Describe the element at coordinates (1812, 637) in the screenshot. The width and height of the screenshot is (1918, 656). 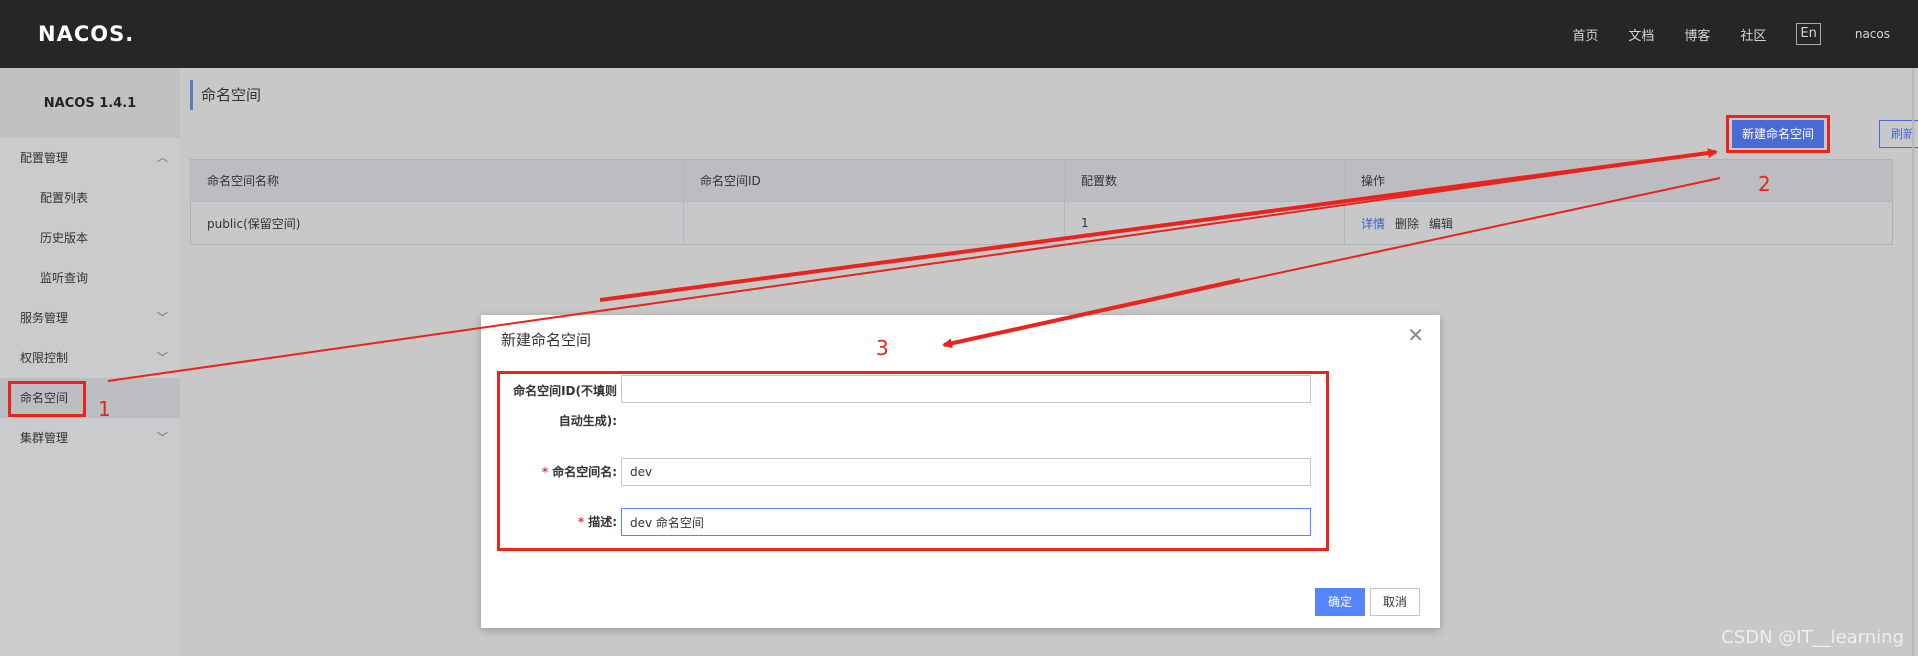
I see `watermark: CSDN @IT__learning` at that location.